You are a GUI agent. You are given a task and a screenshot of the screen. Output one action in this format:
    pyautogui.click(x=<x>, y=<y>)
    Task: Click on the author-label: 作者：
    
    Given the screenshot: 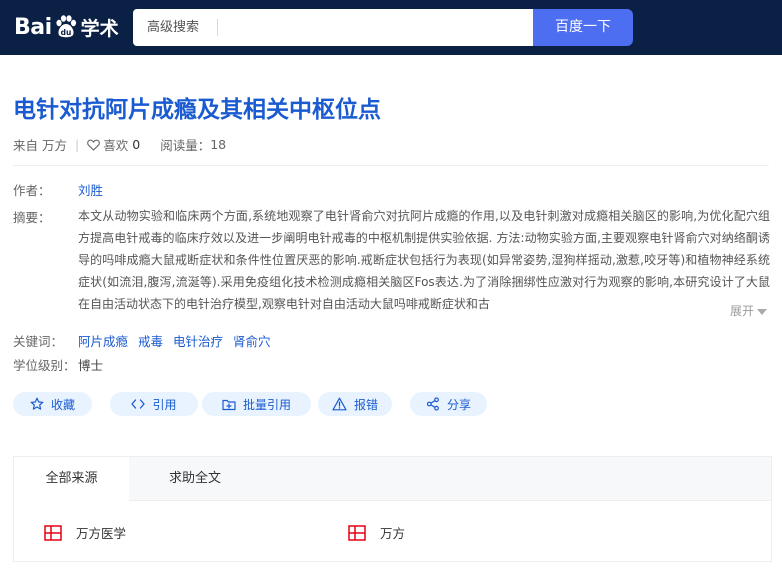 What is the action you would take?
    pyautogui.click(x=32, y=190)
    